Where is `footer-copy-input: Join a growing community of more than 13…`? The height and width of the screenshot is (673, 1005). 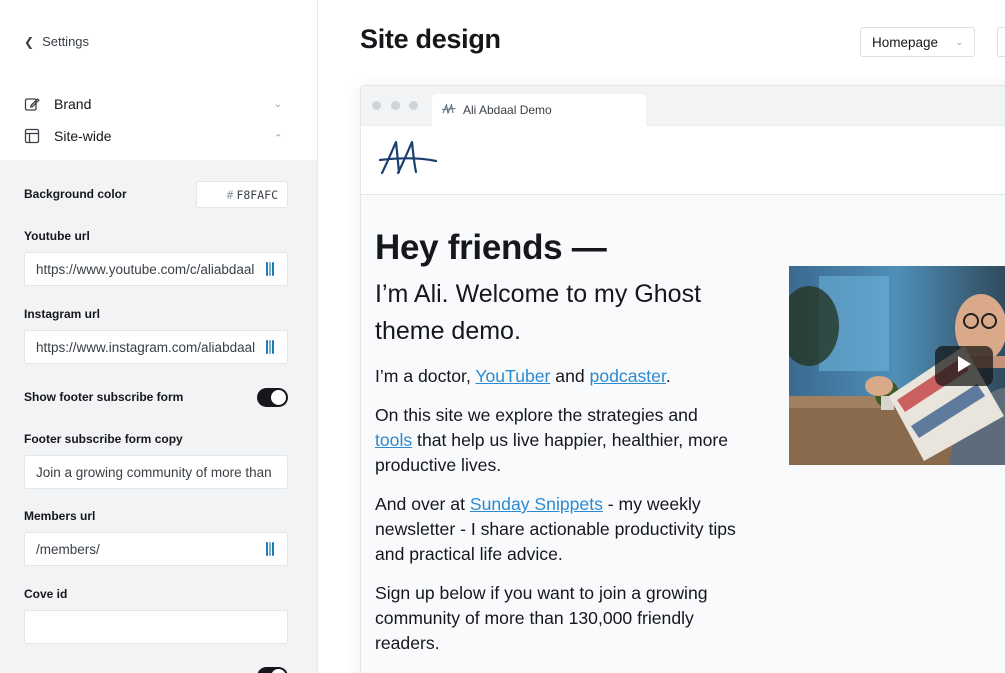 footer-copy-input: Join a growing community of more than 13… is located at coordinates (156, 472).